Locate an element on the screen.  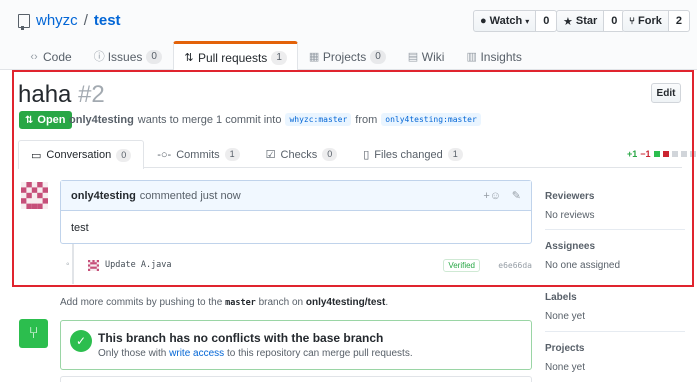
tab-projects: ▦ Projects 0 is located at coordinates (347, 56).